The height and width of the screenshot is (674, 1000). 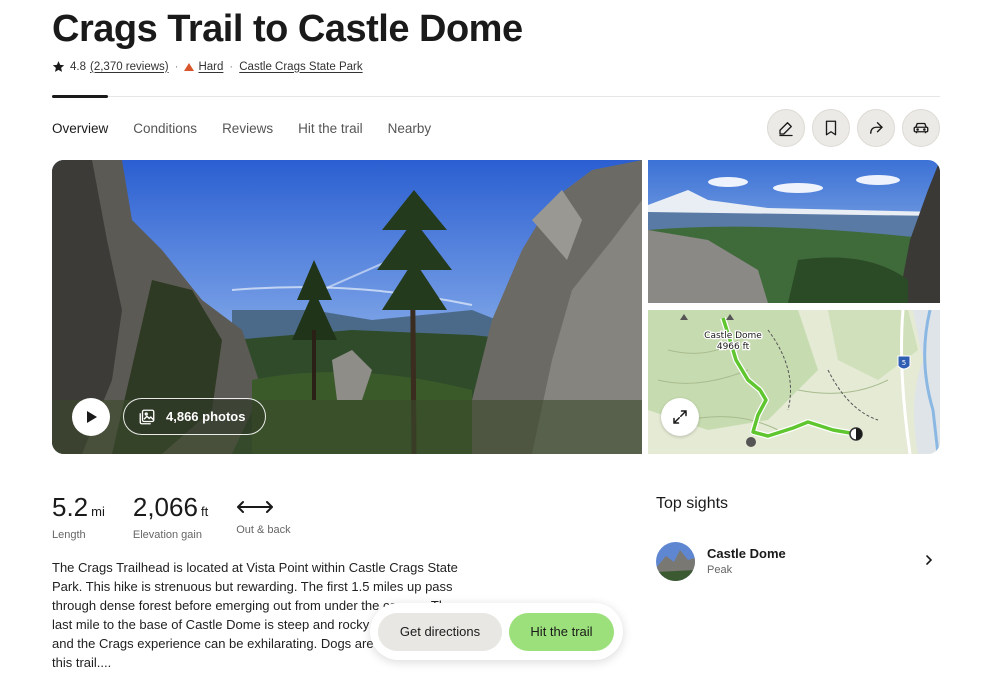 I want to click on highway-shield-label: 5, so click(x=904, y=363).